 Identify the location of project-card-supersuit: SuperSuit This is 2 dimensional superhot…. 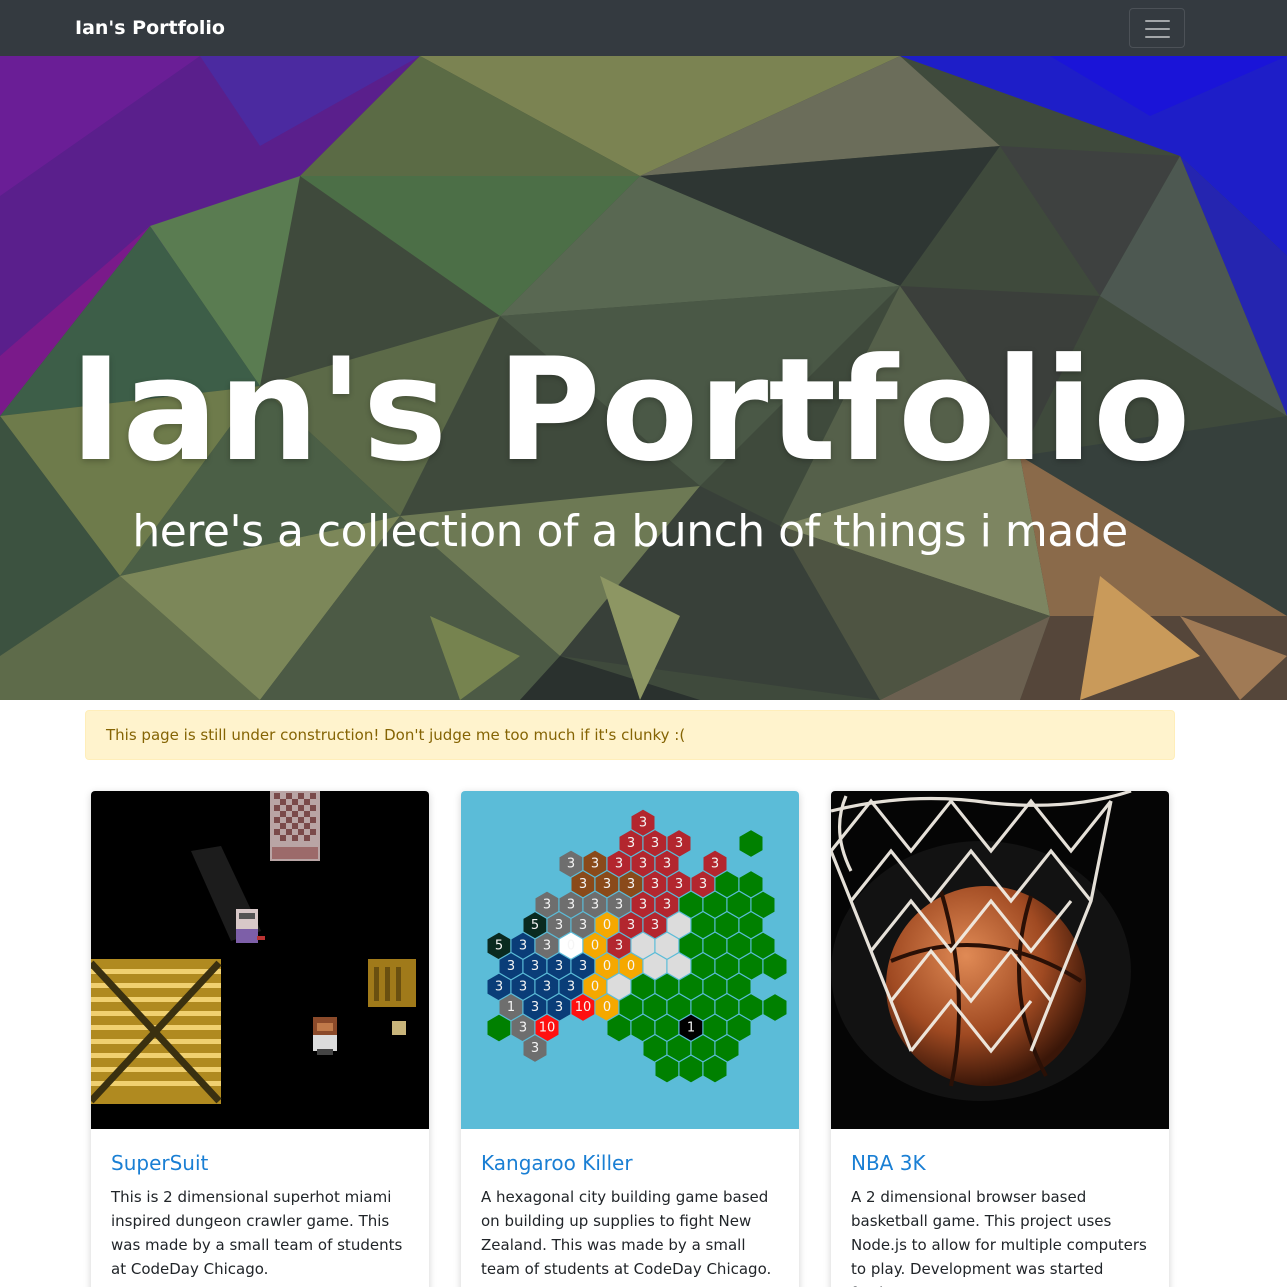
(260, 1039).